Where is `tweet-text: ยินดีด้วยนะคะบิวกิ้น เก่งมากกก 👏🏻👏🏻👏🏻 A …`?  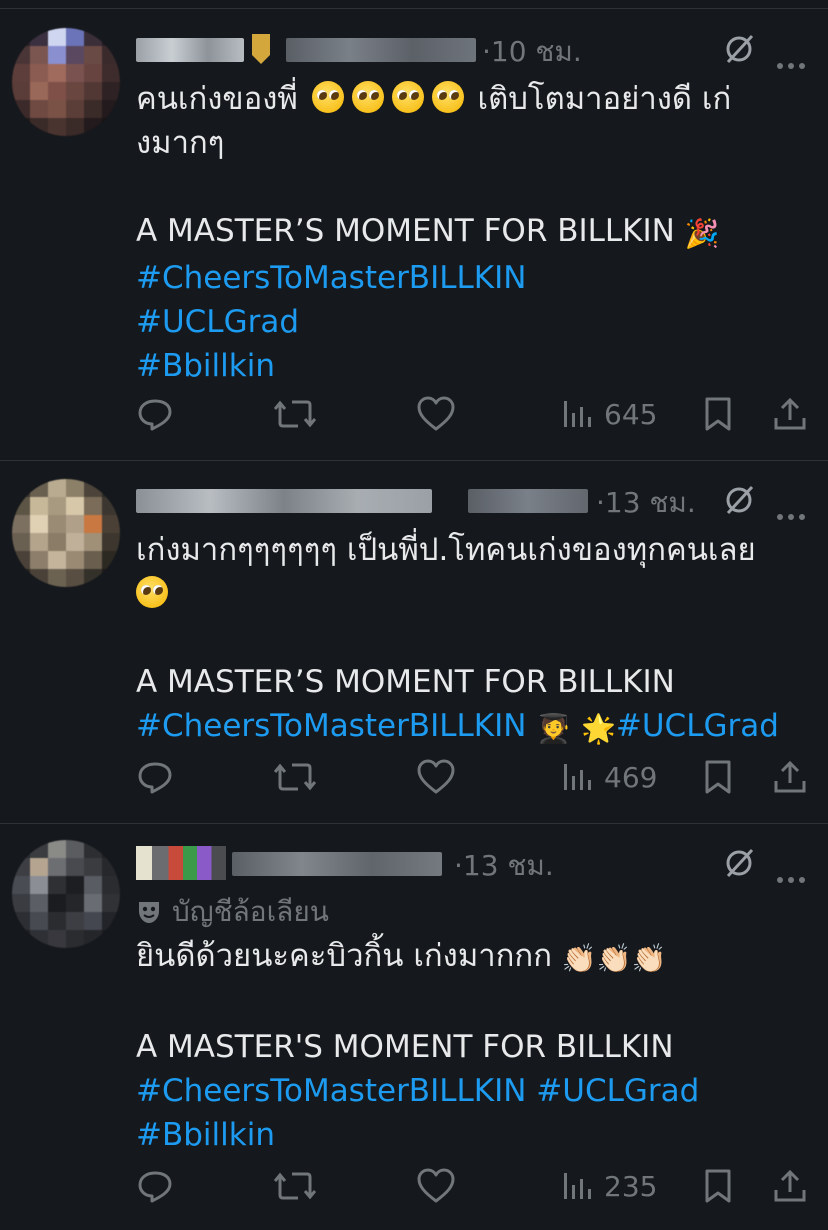 tweet-text: ยินดีด้วยนะคะบิวกิ้น เก่งมากกก 👏🏻👏🏻👏🏻 A … is located at coordinates (472, 1045).